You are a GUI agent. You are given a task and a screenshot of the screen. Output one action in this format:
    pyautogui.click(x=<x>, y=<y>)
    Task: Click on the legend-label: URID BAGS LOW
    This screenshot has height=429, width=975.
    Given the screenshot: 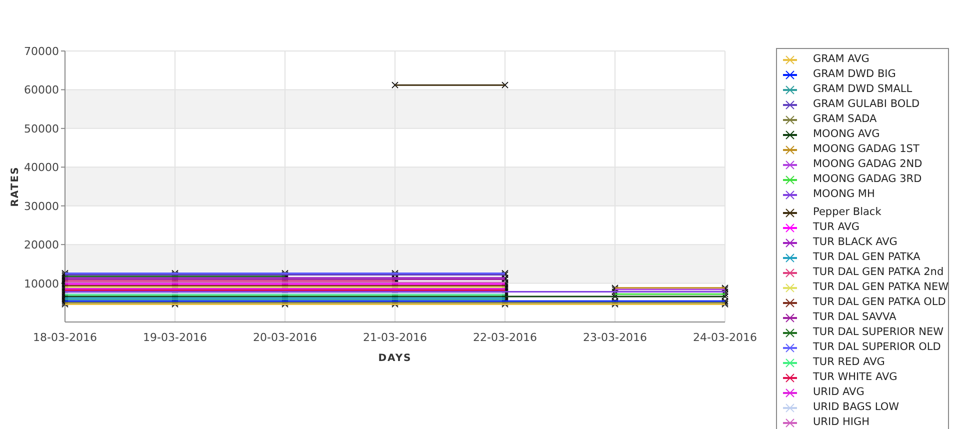 What is the action you would take?
    pyautogui.click(x=856, y=407)
    